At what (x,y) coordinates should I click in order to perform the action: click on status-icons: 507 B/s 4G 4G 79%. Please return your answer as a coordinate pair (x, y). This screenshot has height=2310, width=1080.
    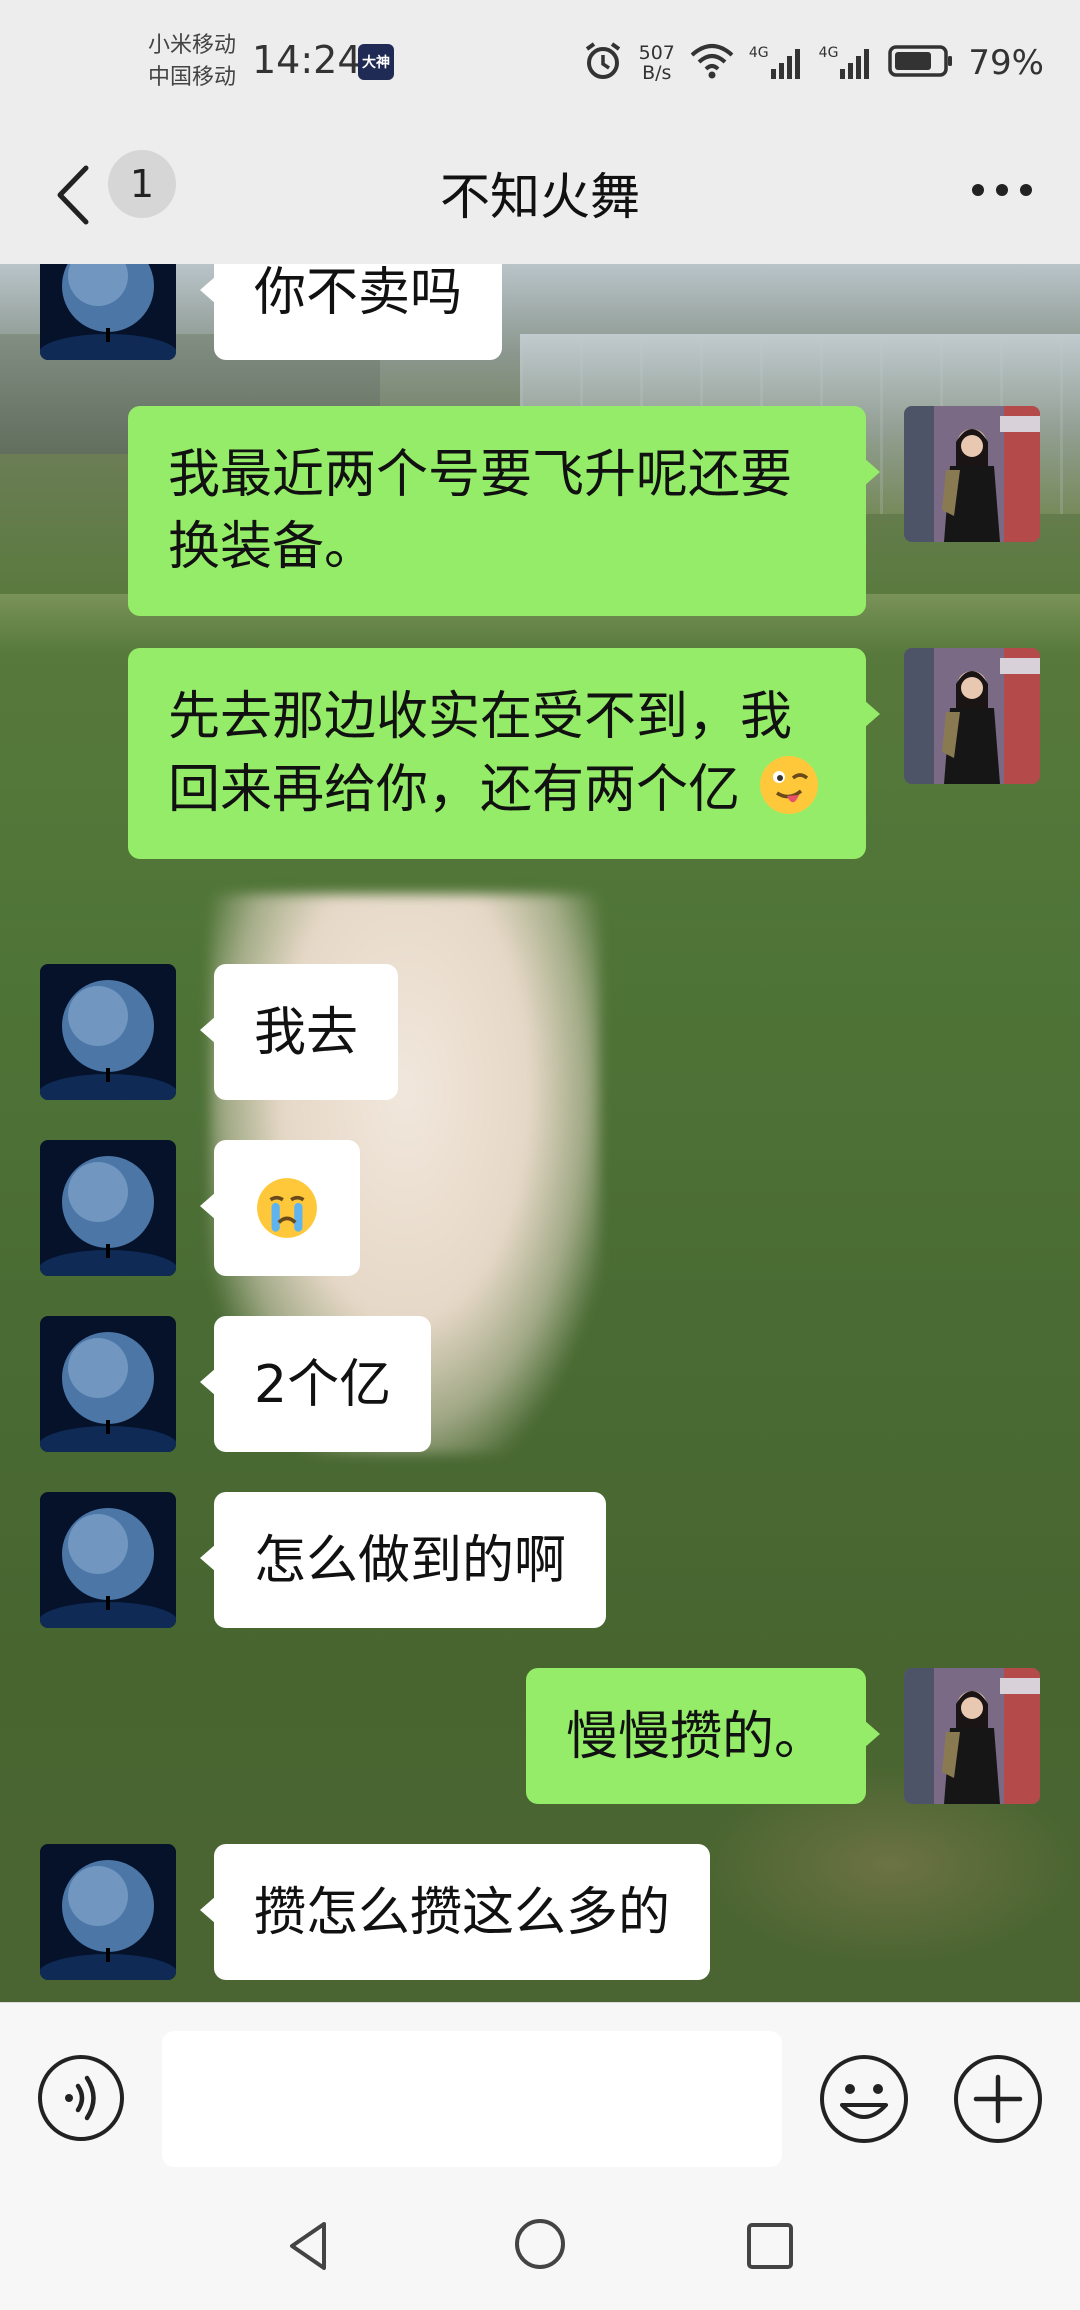
    Looking at the image, I should click on (812, 63).